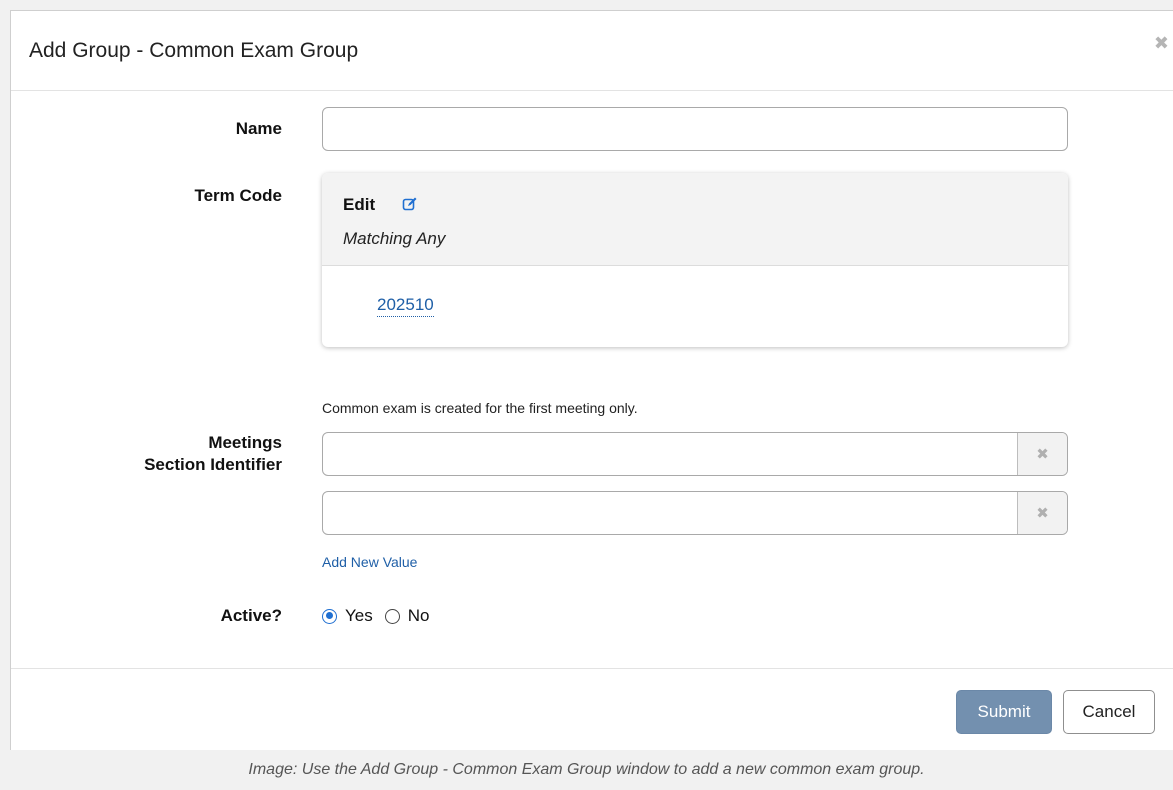 The width and height of the screenshot is (1173, 790). What do you see at coordinates (410, 204) in the screenshot?
I see `edit-icon` at bounding box center [410, 204].